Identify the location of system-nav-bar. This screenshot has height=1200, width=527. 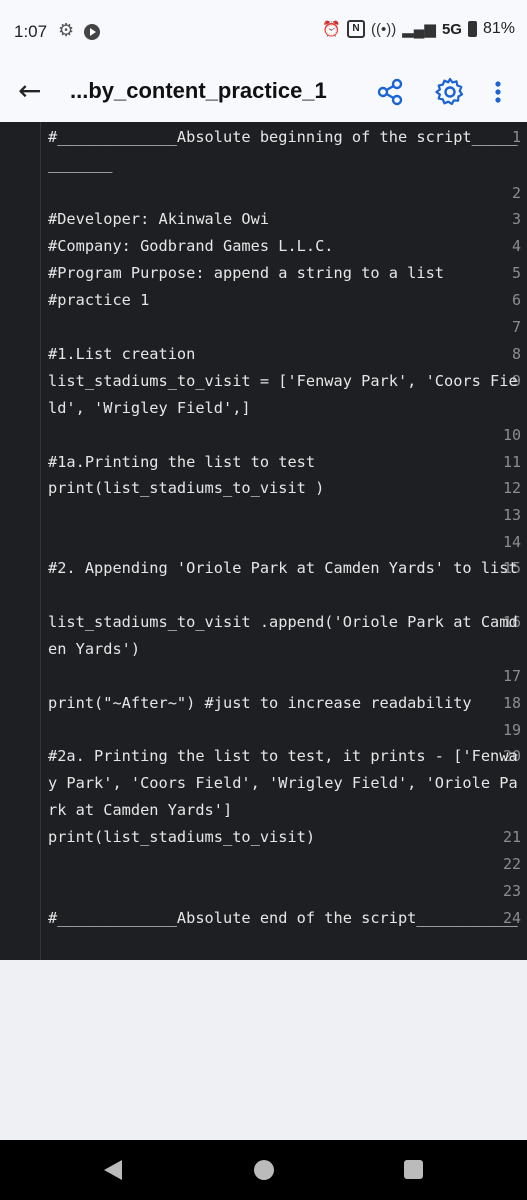
(263, 1170).